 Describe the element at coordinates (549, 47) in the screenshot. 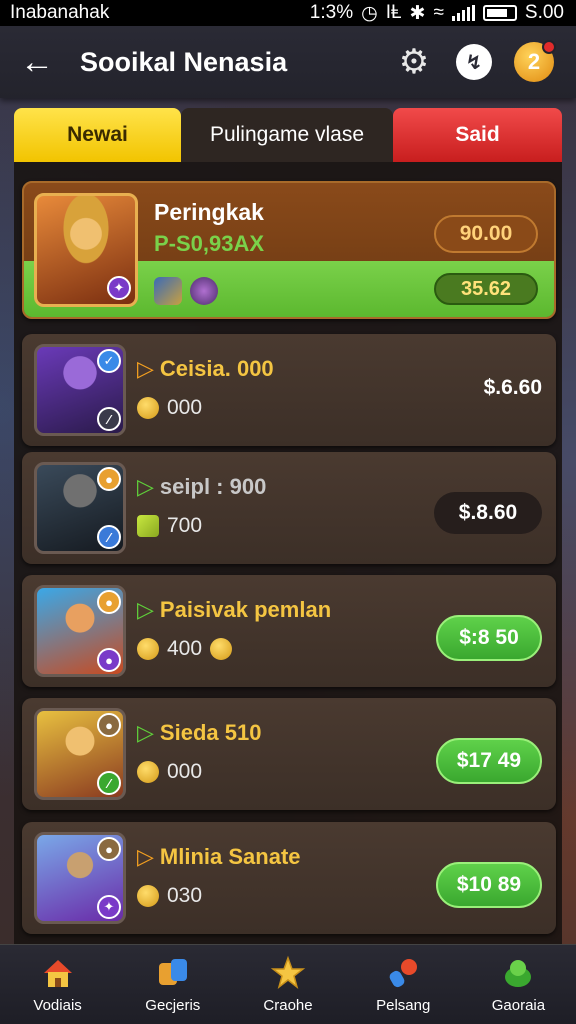

I see `notification-dot` at that location.